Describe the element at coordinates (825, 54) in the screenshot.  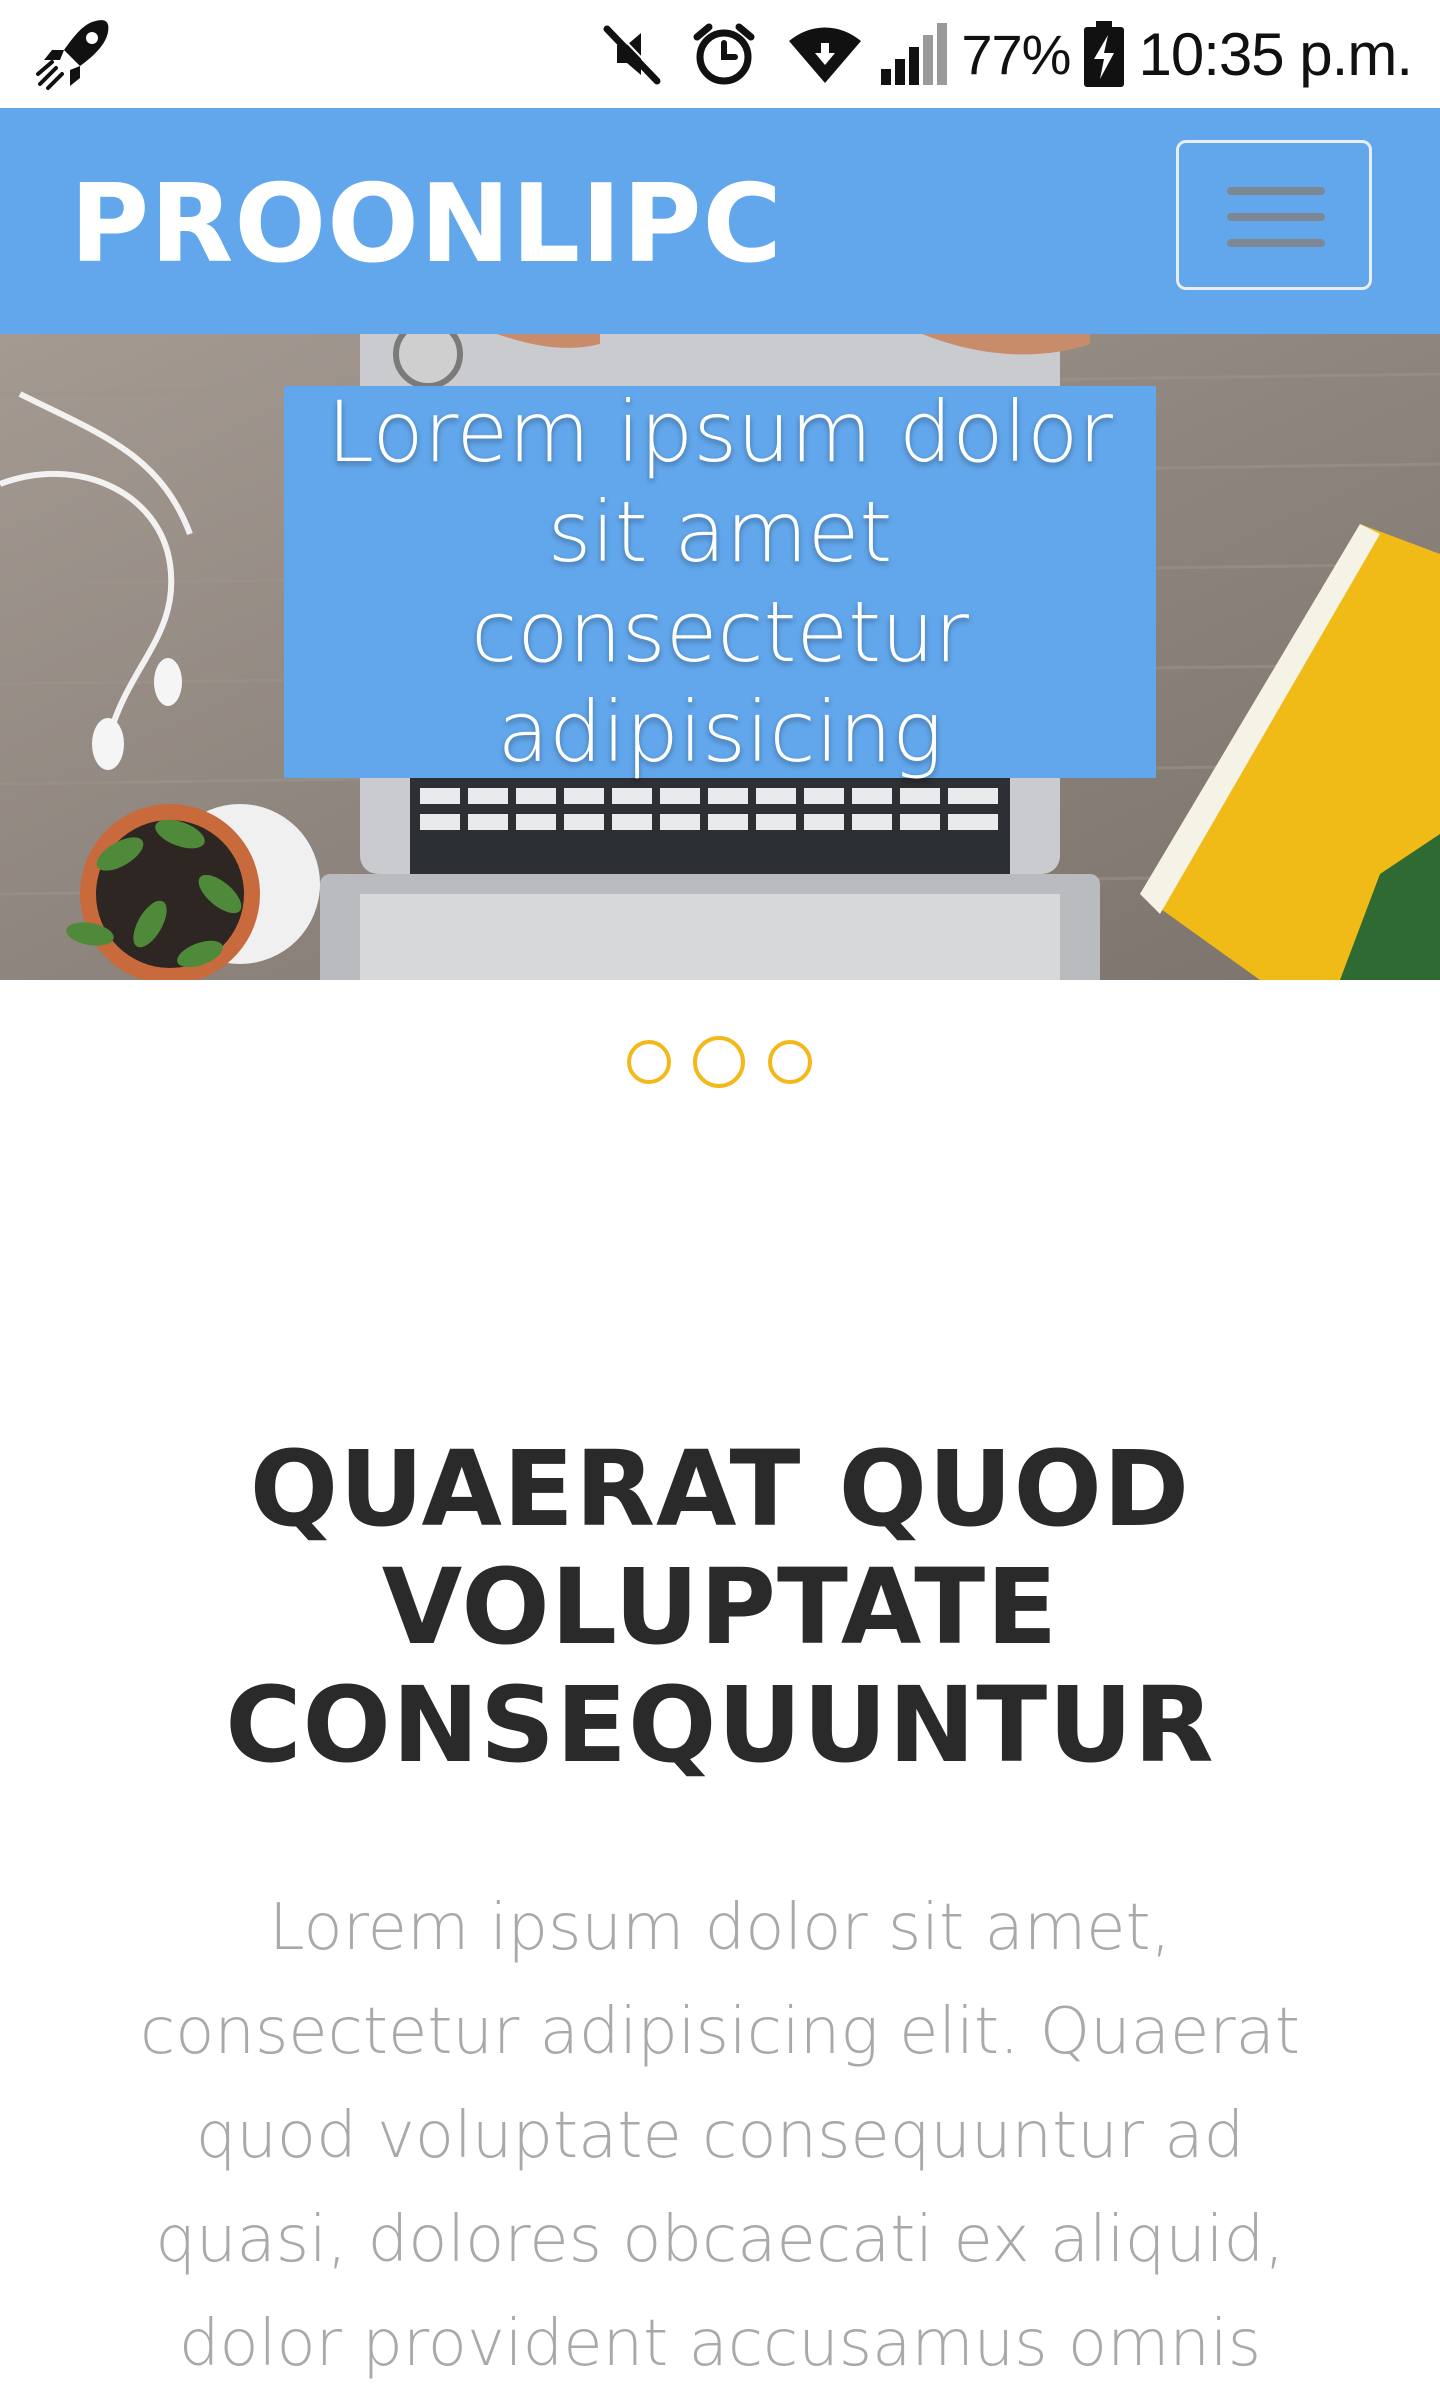
I see `wifi-icon` at that location.